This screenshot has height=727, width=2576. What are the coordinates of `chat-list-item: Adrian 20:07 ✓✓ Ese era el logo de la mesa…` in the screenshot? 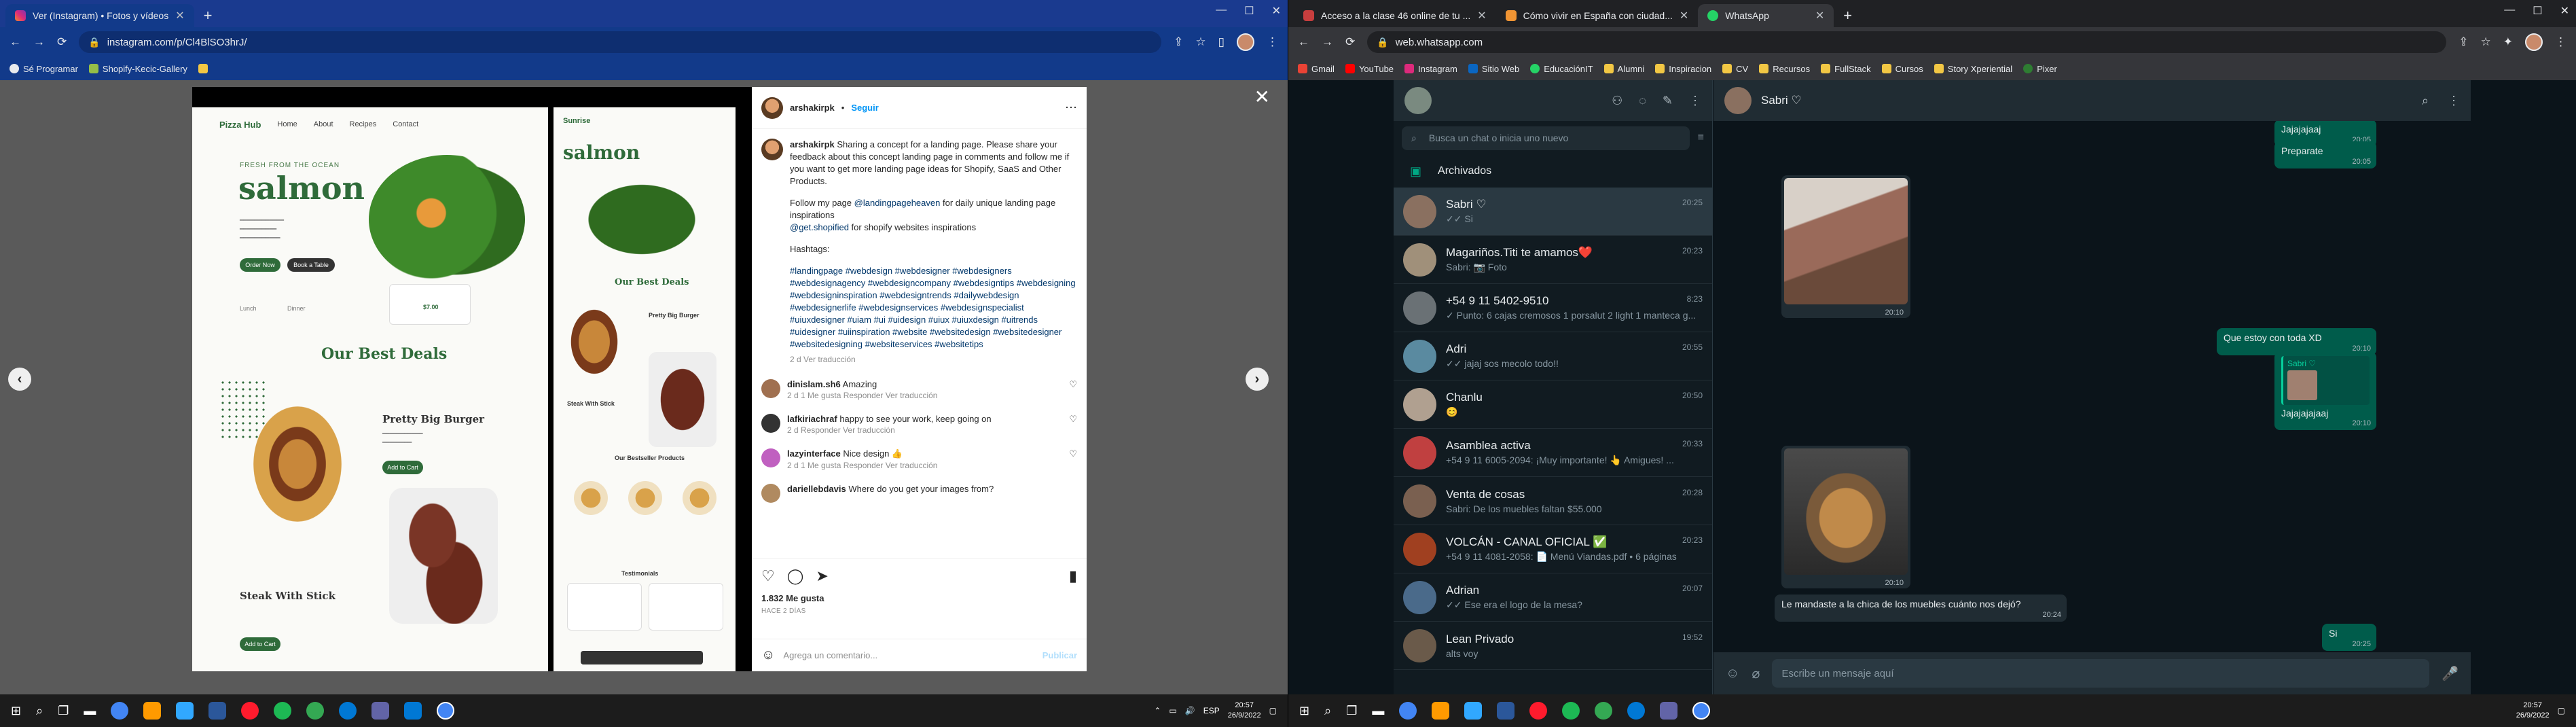 It's located at (1553, 597).